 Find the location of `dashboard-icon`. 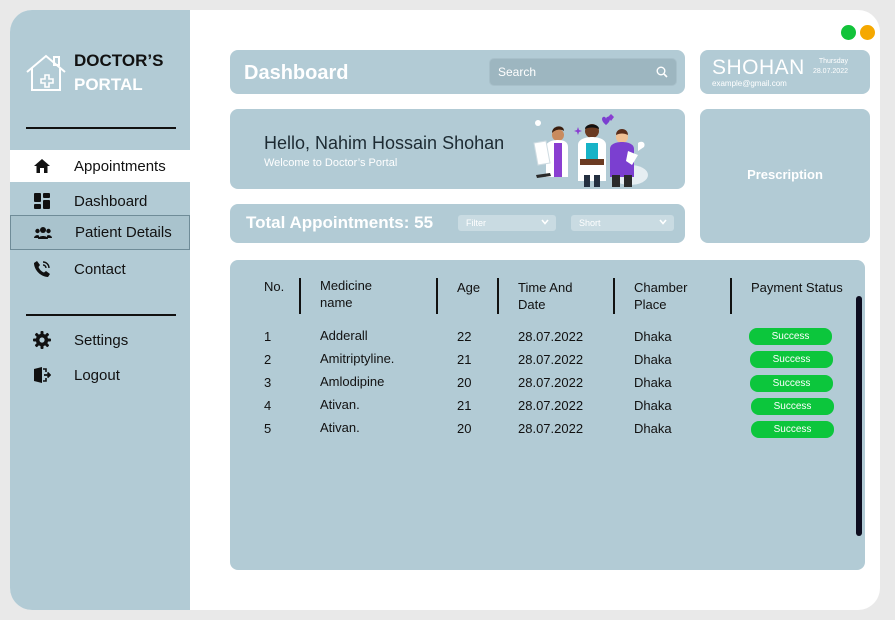

dashboard-icon is located at coordinates (42, 201).